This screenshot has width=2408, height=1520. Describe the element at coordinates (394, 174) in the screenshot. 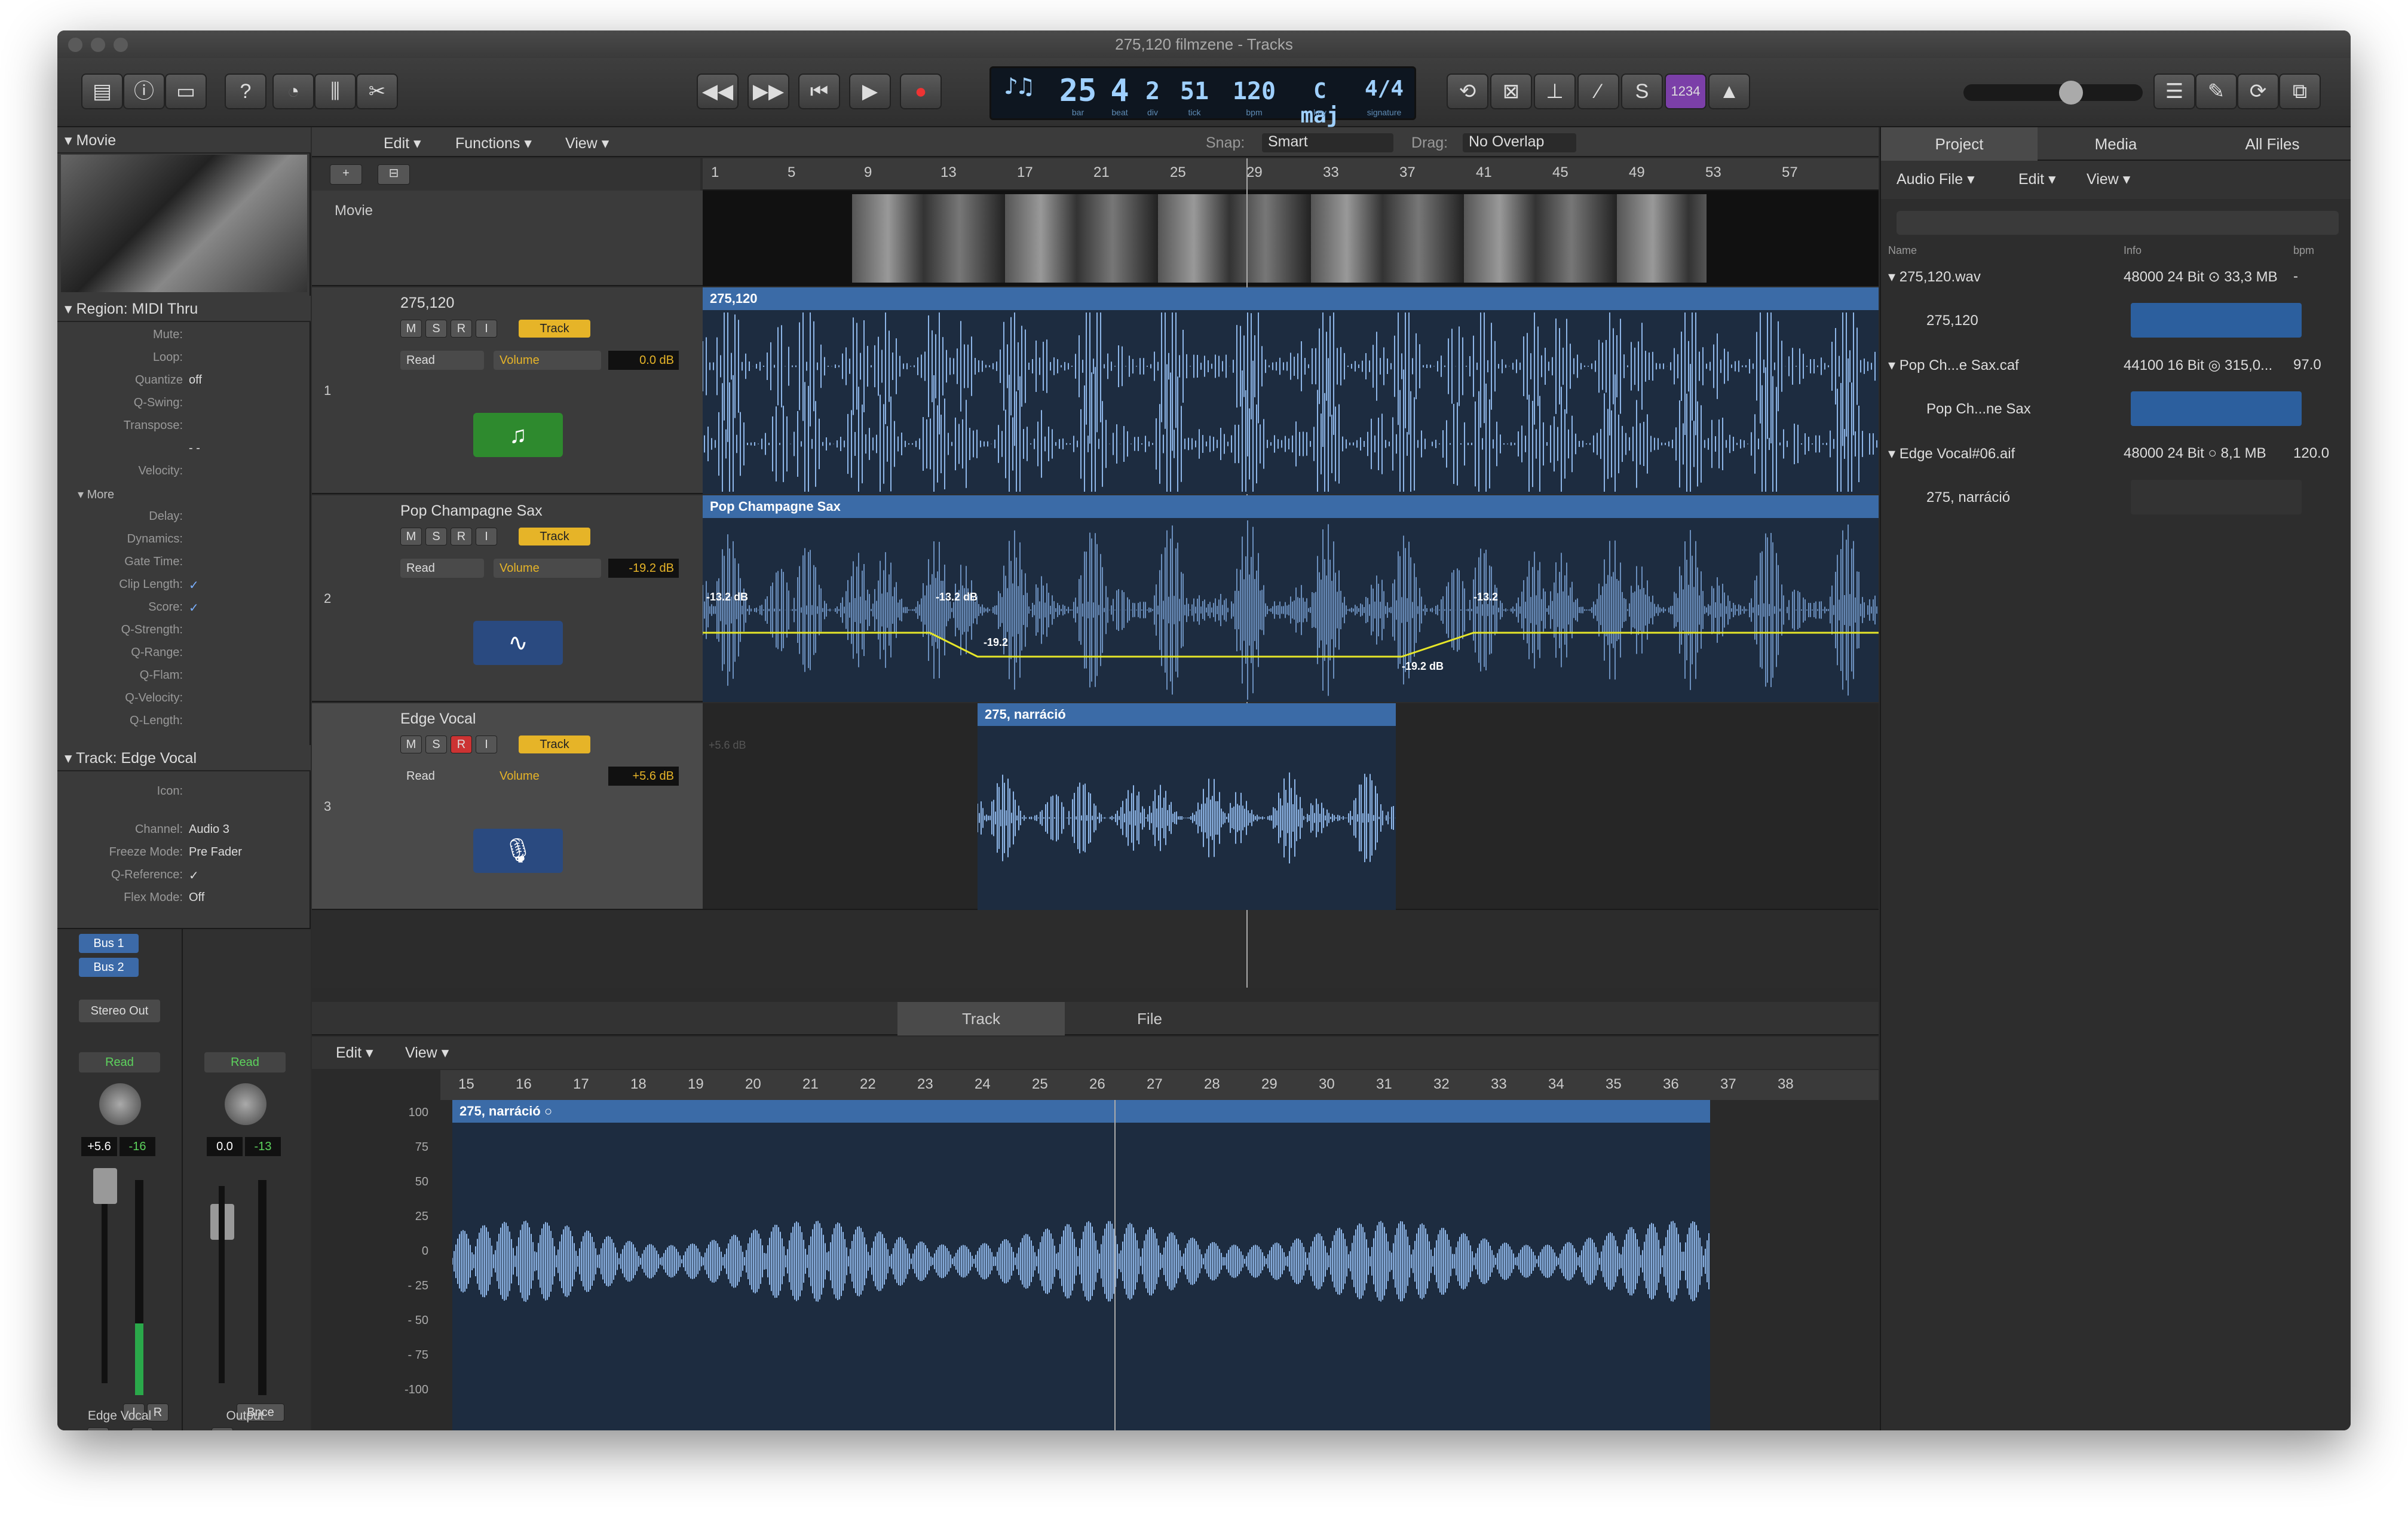

I see `folder-icon: ⊟` at that location.